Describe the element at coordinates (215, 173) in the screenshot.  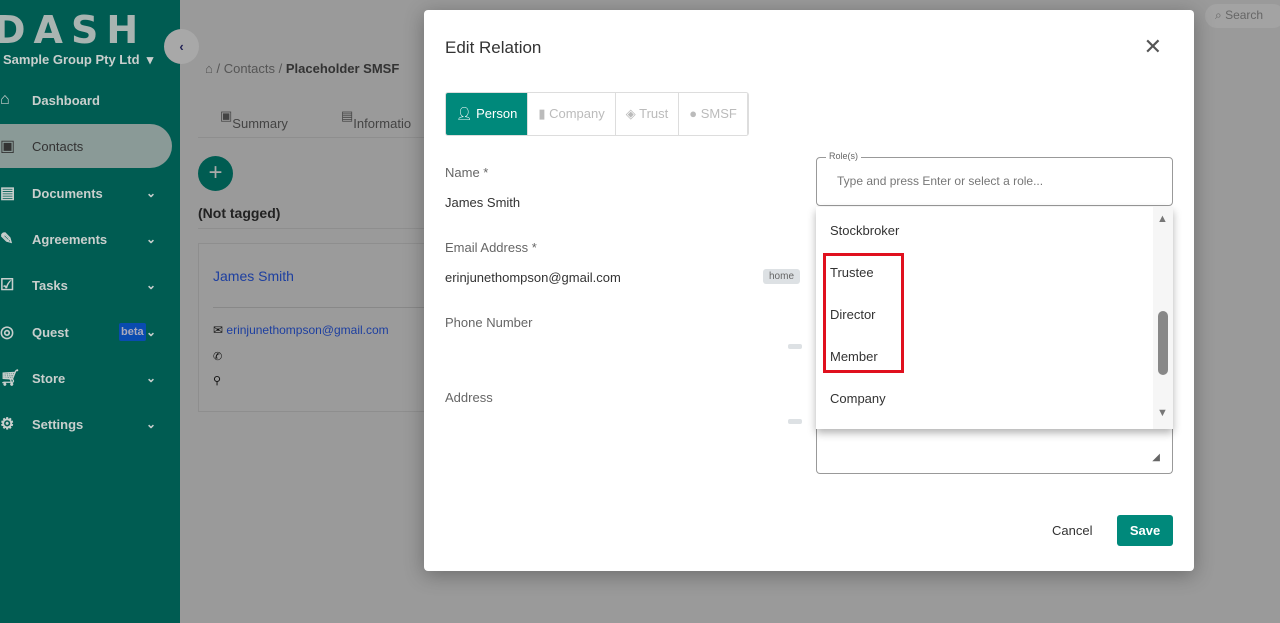
I see `add-button: +` at that location.